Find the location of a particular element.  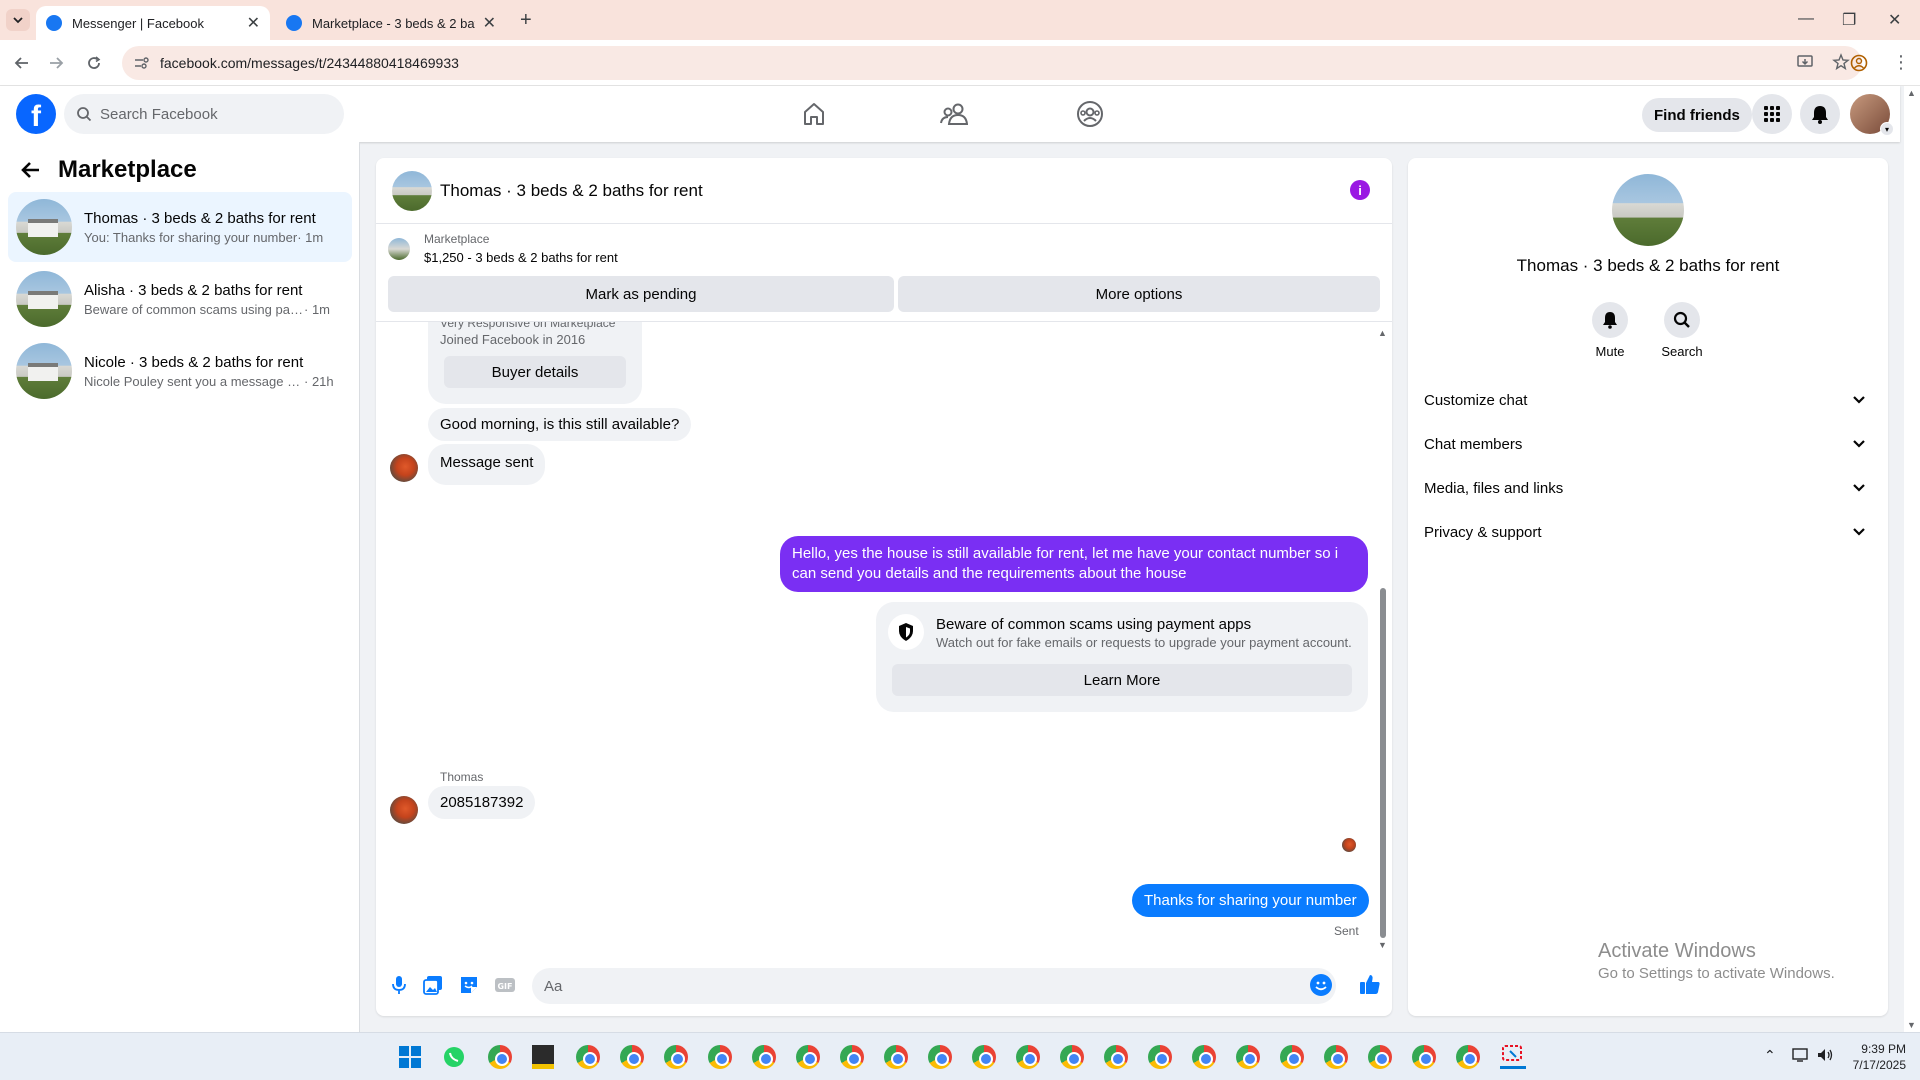

facebook-search is located at coordinates (204, 114).